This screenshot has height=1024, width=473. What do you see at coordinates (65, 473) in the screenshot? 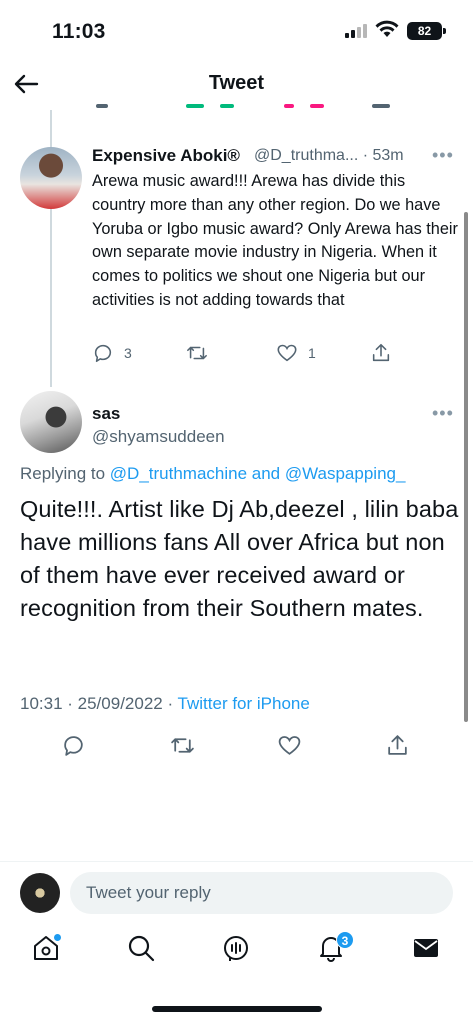
I see `replying-prefix: Replying to` at bounding box center [65, 473].